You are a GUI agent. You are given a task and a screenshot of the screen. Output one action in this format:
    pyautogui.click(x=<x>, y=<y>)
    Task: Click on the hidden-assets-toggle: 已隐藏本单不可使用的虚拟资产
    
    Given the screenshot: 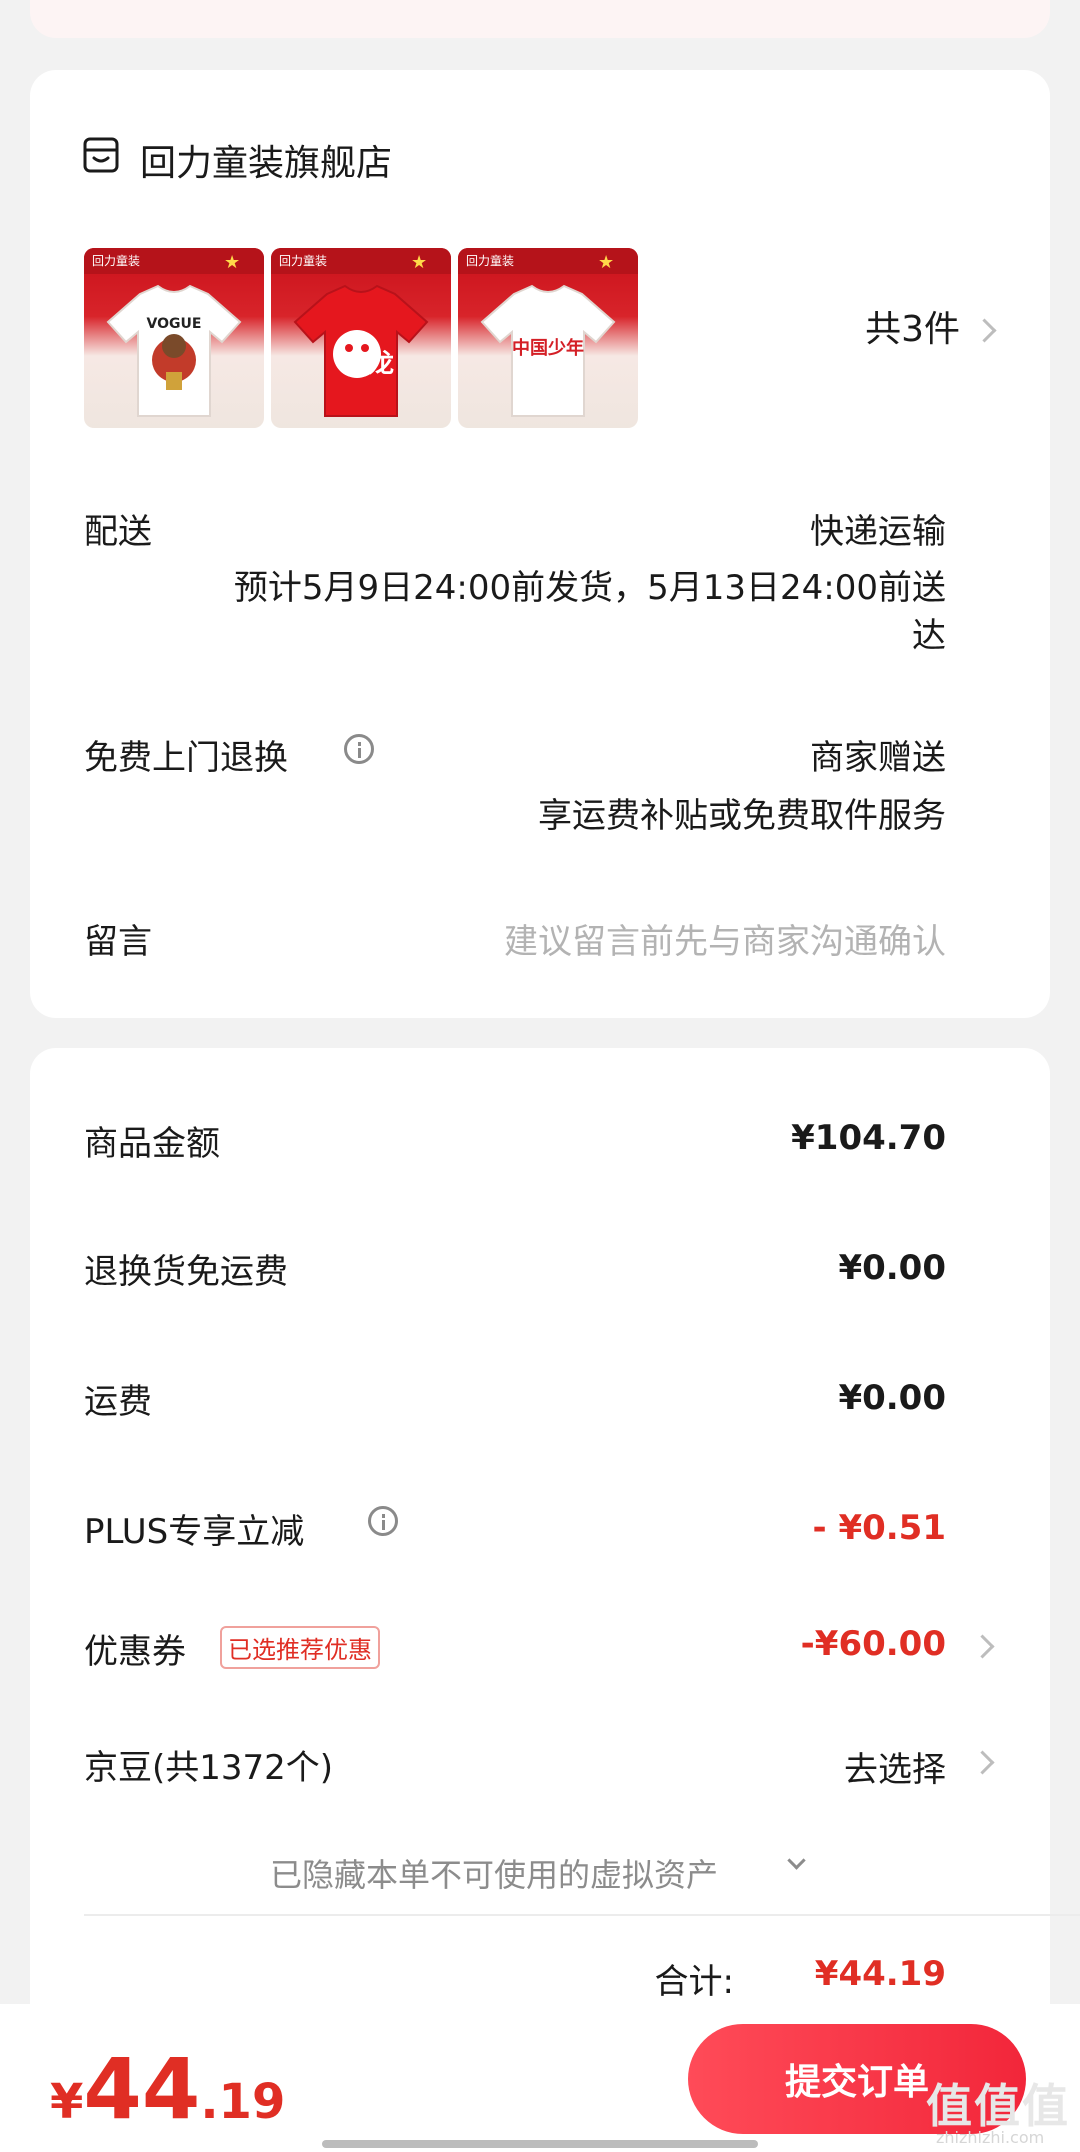 What is the action you would take?
    pyautogui.click(x=494, y=1873)
    